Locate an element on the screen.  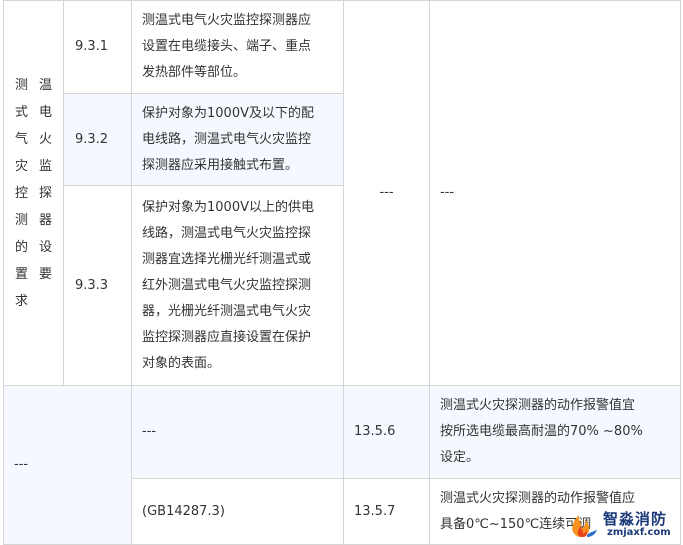
clause-text-cell: 测温式电气火灾监控探测器应 设置在电缆接头、端子、重点 发热部件等部位。 is located at coordinates (237, 47).